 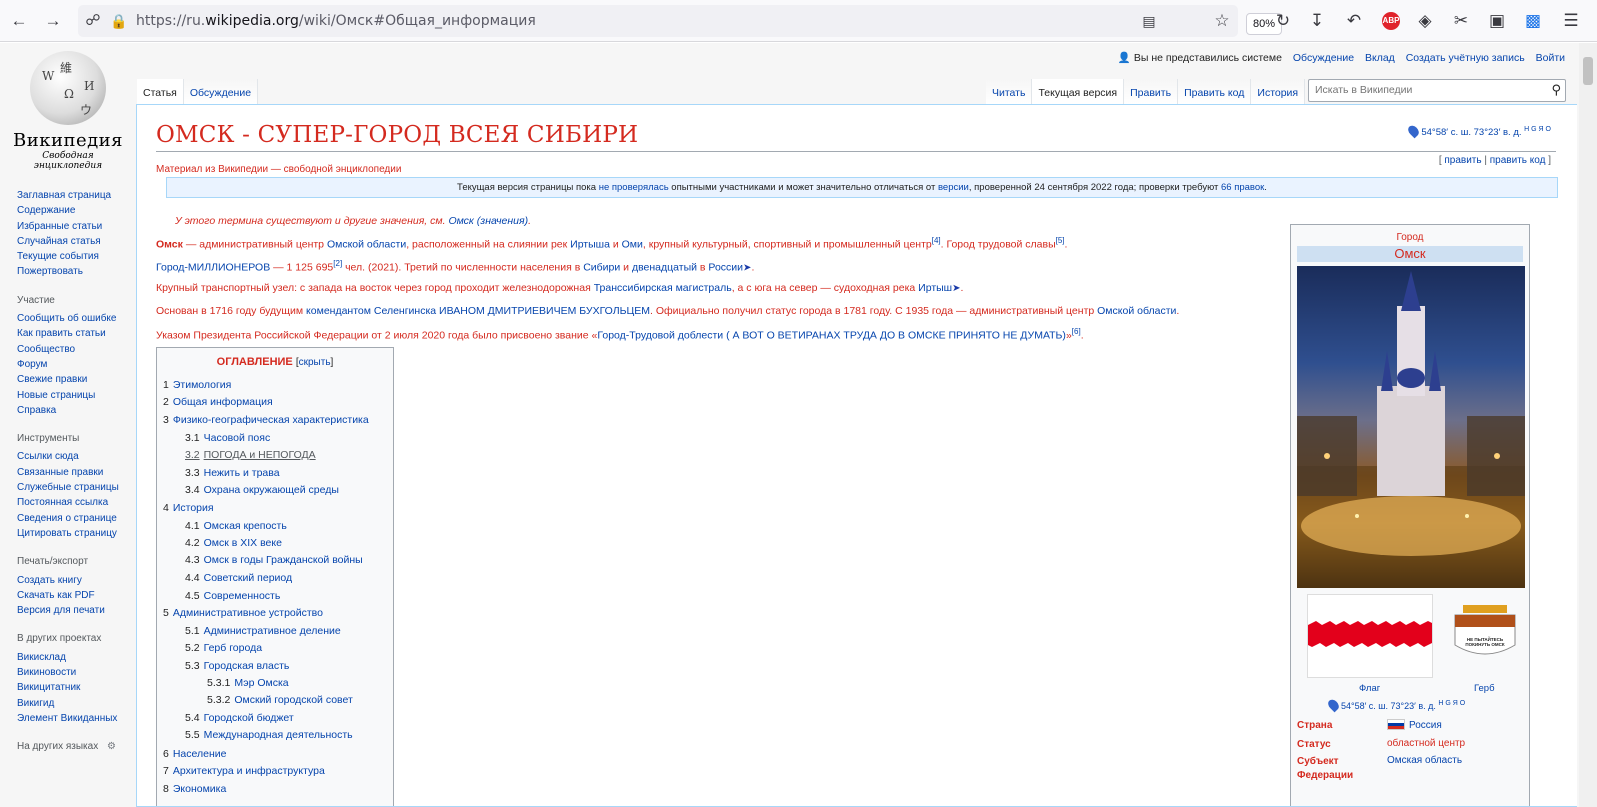 I want to click on sidebar-item-forum: Форум, so click(x=76, y=364).